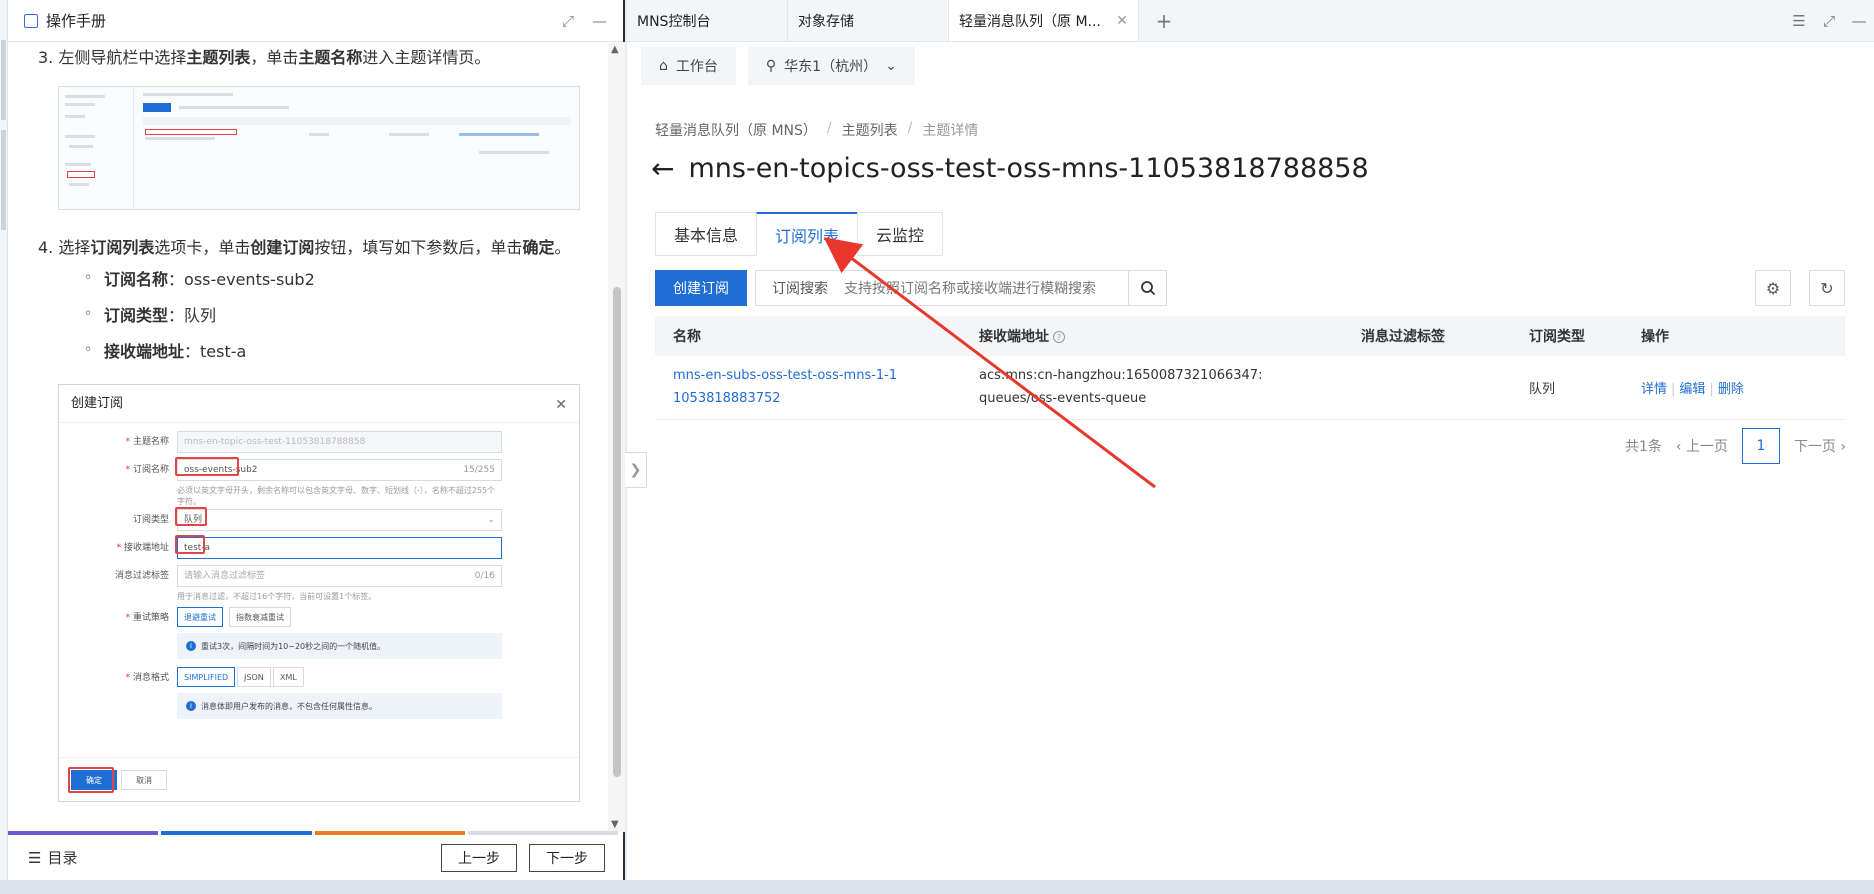  I want to click on prev-page-button: ‹ 上一页, so click(1702, 446).